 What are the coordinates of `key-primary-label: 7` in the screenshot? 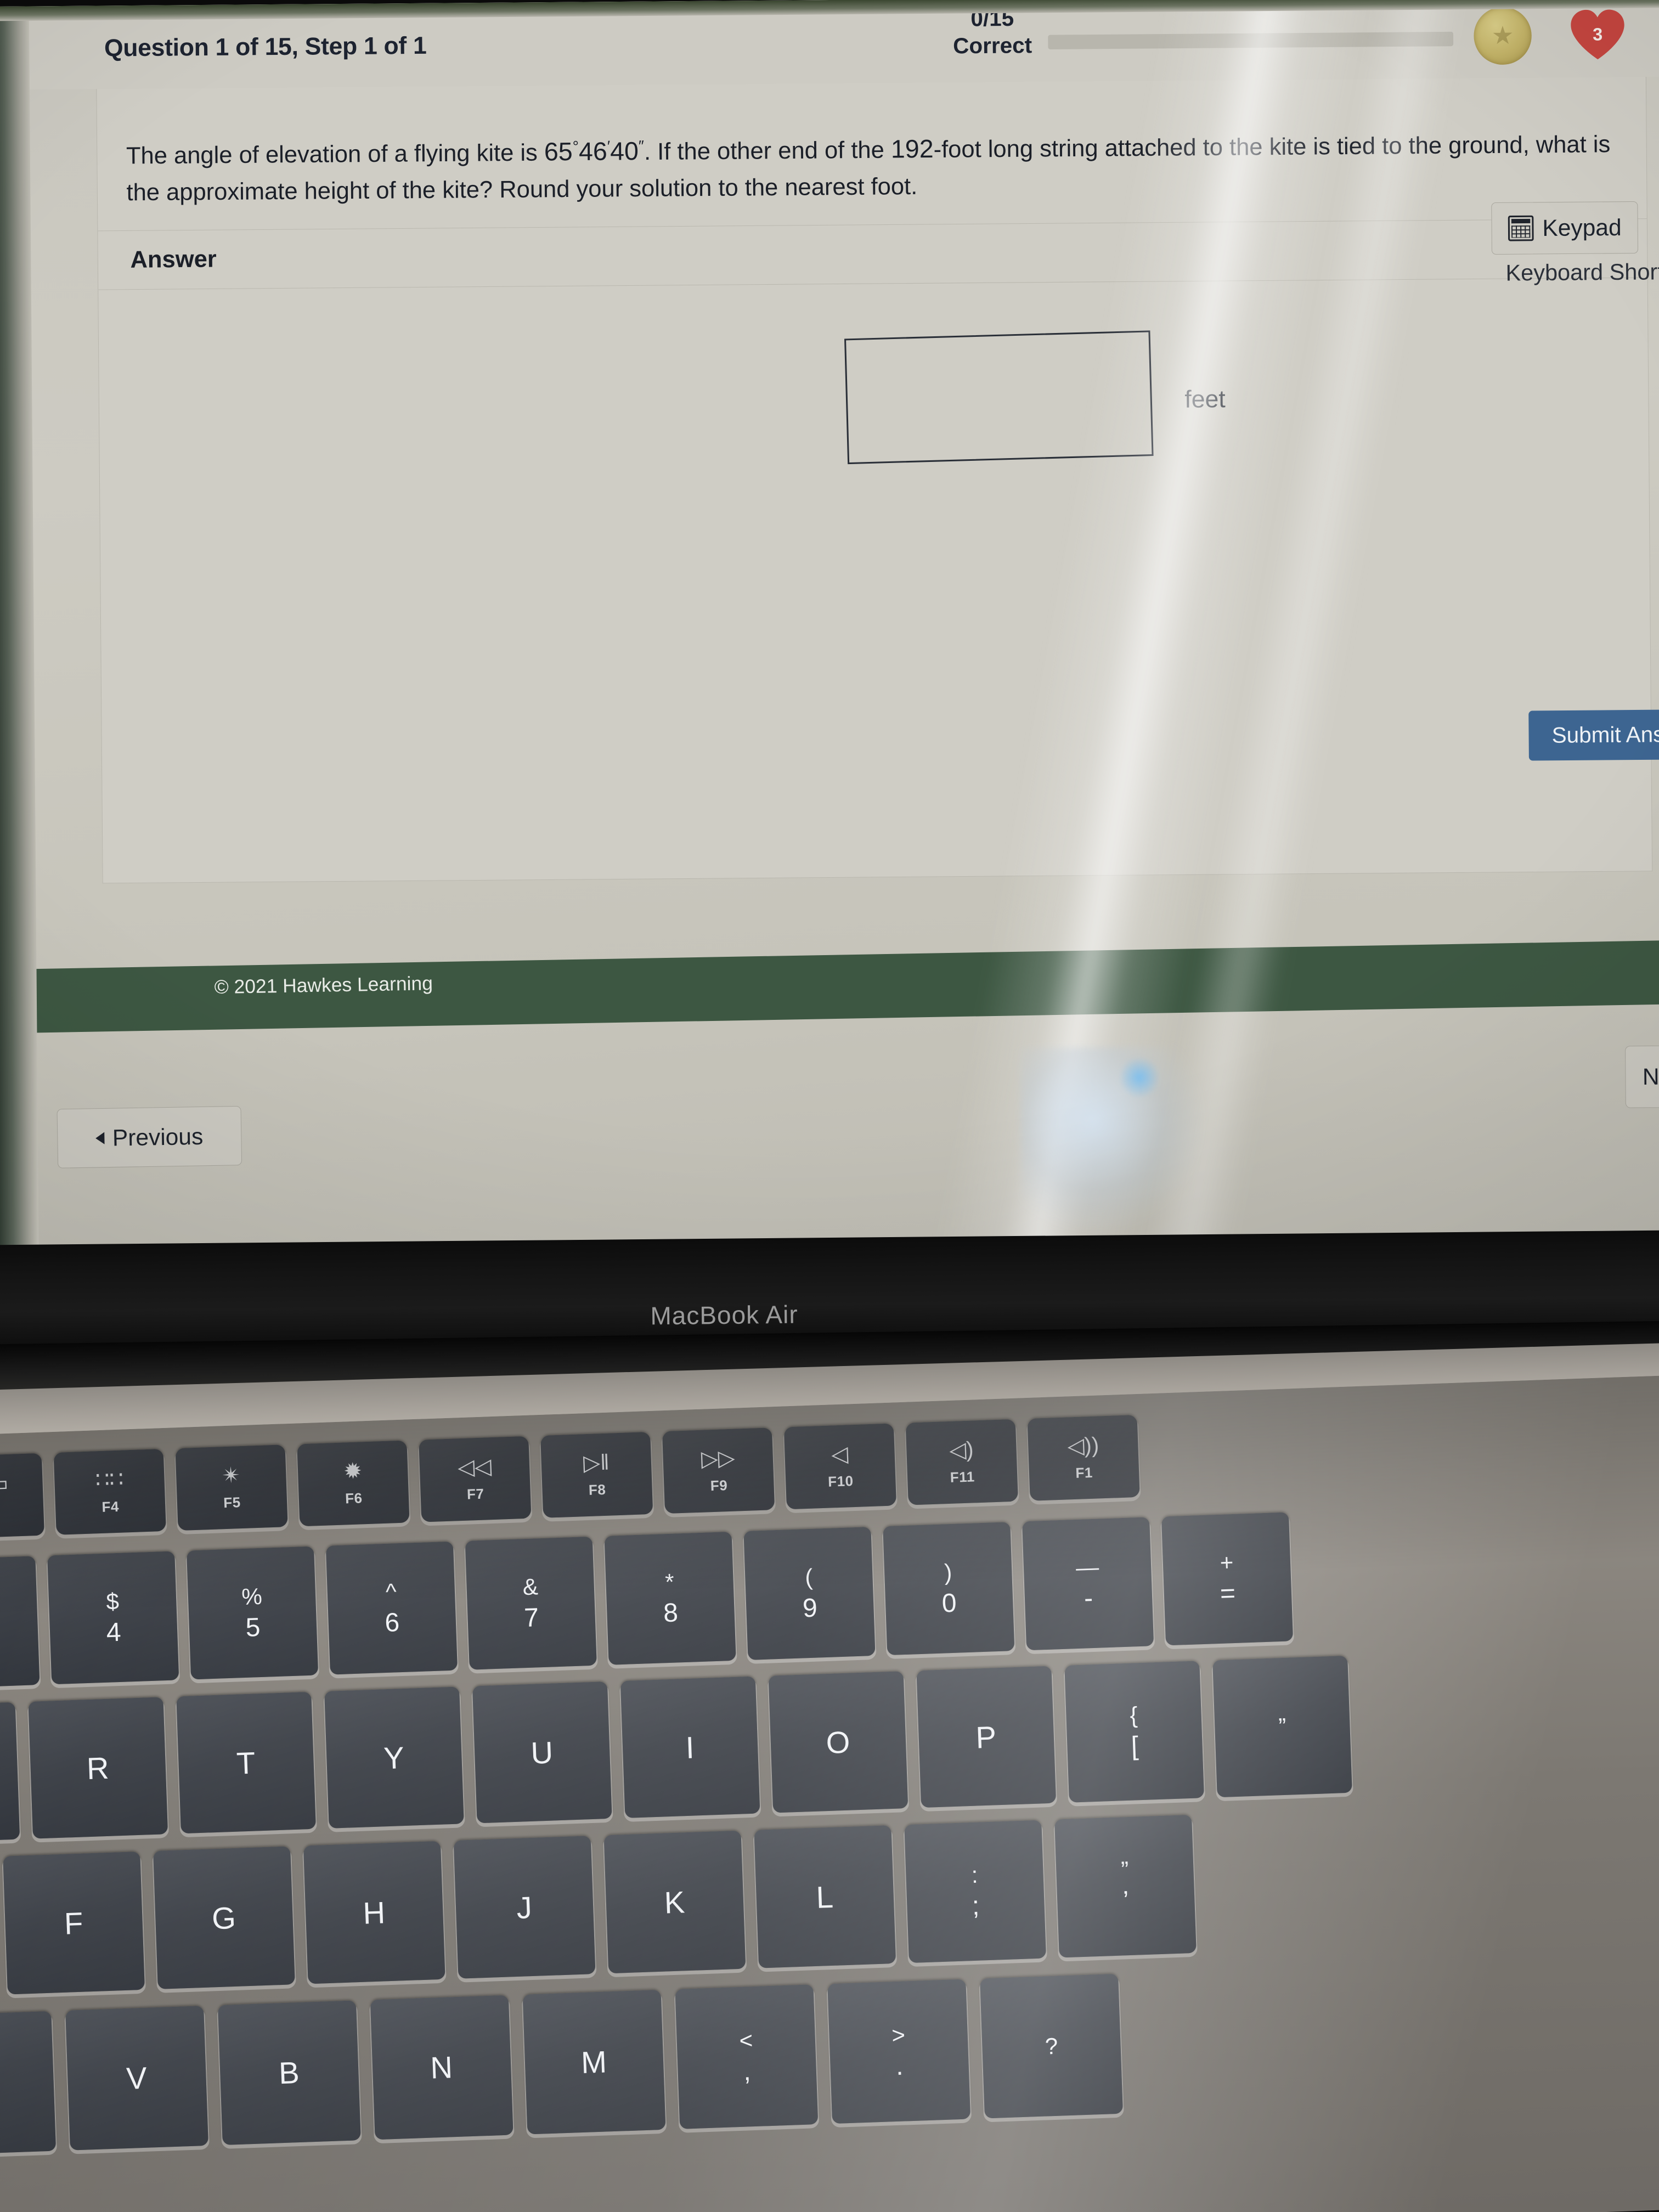 It's located at (531, 1617).